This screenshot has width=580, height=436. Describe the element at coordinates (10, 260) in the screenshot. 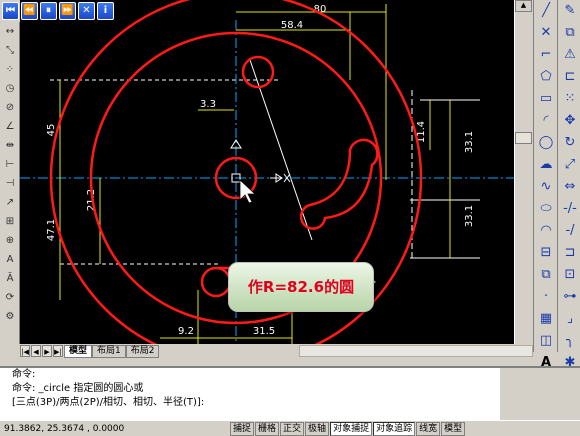

I see `dim-edit-icon: A` at that location.